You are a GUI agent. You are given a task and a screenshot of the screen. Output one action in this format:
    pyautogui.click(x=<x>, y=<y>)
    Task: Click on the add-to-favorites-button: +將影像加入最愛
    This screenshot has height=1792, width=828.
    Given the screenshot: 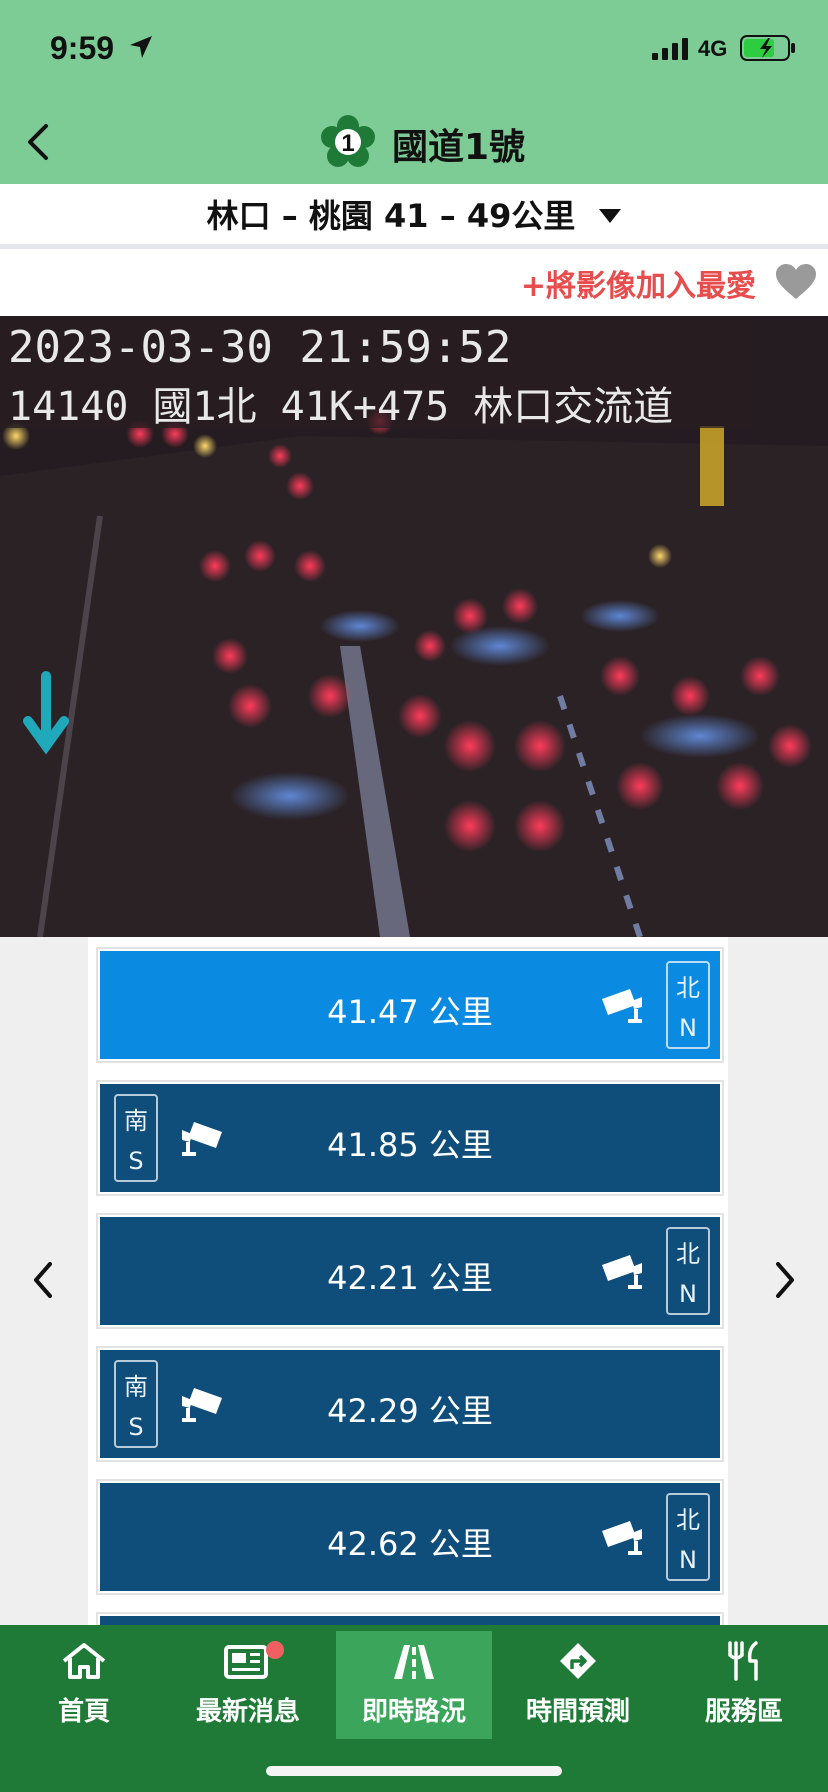 What is the action you would take?
    pyautogui.click(x=638, y=283)
    